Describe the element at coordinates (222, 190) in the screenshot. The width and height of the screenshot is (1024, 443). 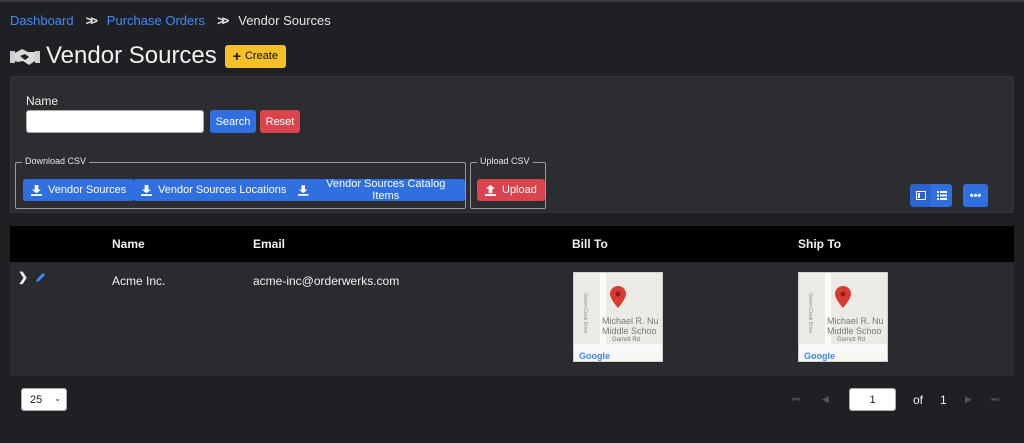
I see `download-vendor-sources-locations-label: Vendor Sources Locations` at that location.